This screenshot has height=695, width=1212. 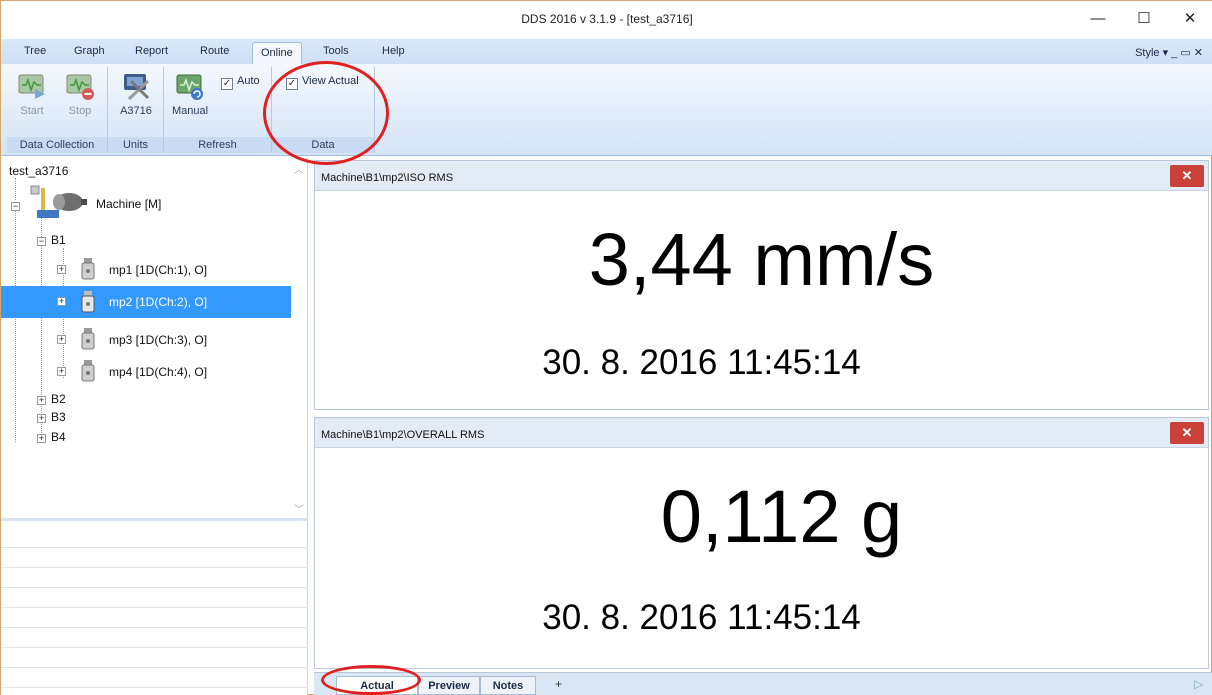 I want to click on group-label-units: Units, so click(x=135, y=145).